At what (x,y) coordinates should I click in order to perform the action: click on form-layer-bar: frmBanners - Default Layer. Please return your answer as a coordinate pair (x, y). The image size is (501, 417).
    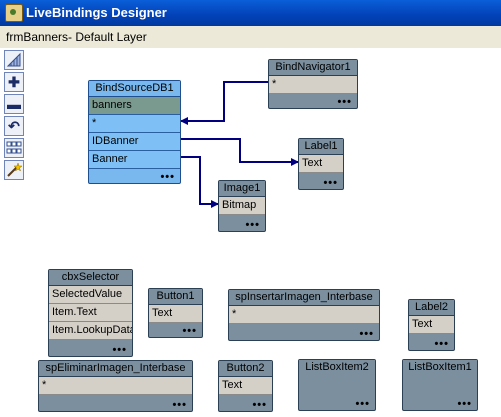
    Looking at the image, I should click on (250, 37).